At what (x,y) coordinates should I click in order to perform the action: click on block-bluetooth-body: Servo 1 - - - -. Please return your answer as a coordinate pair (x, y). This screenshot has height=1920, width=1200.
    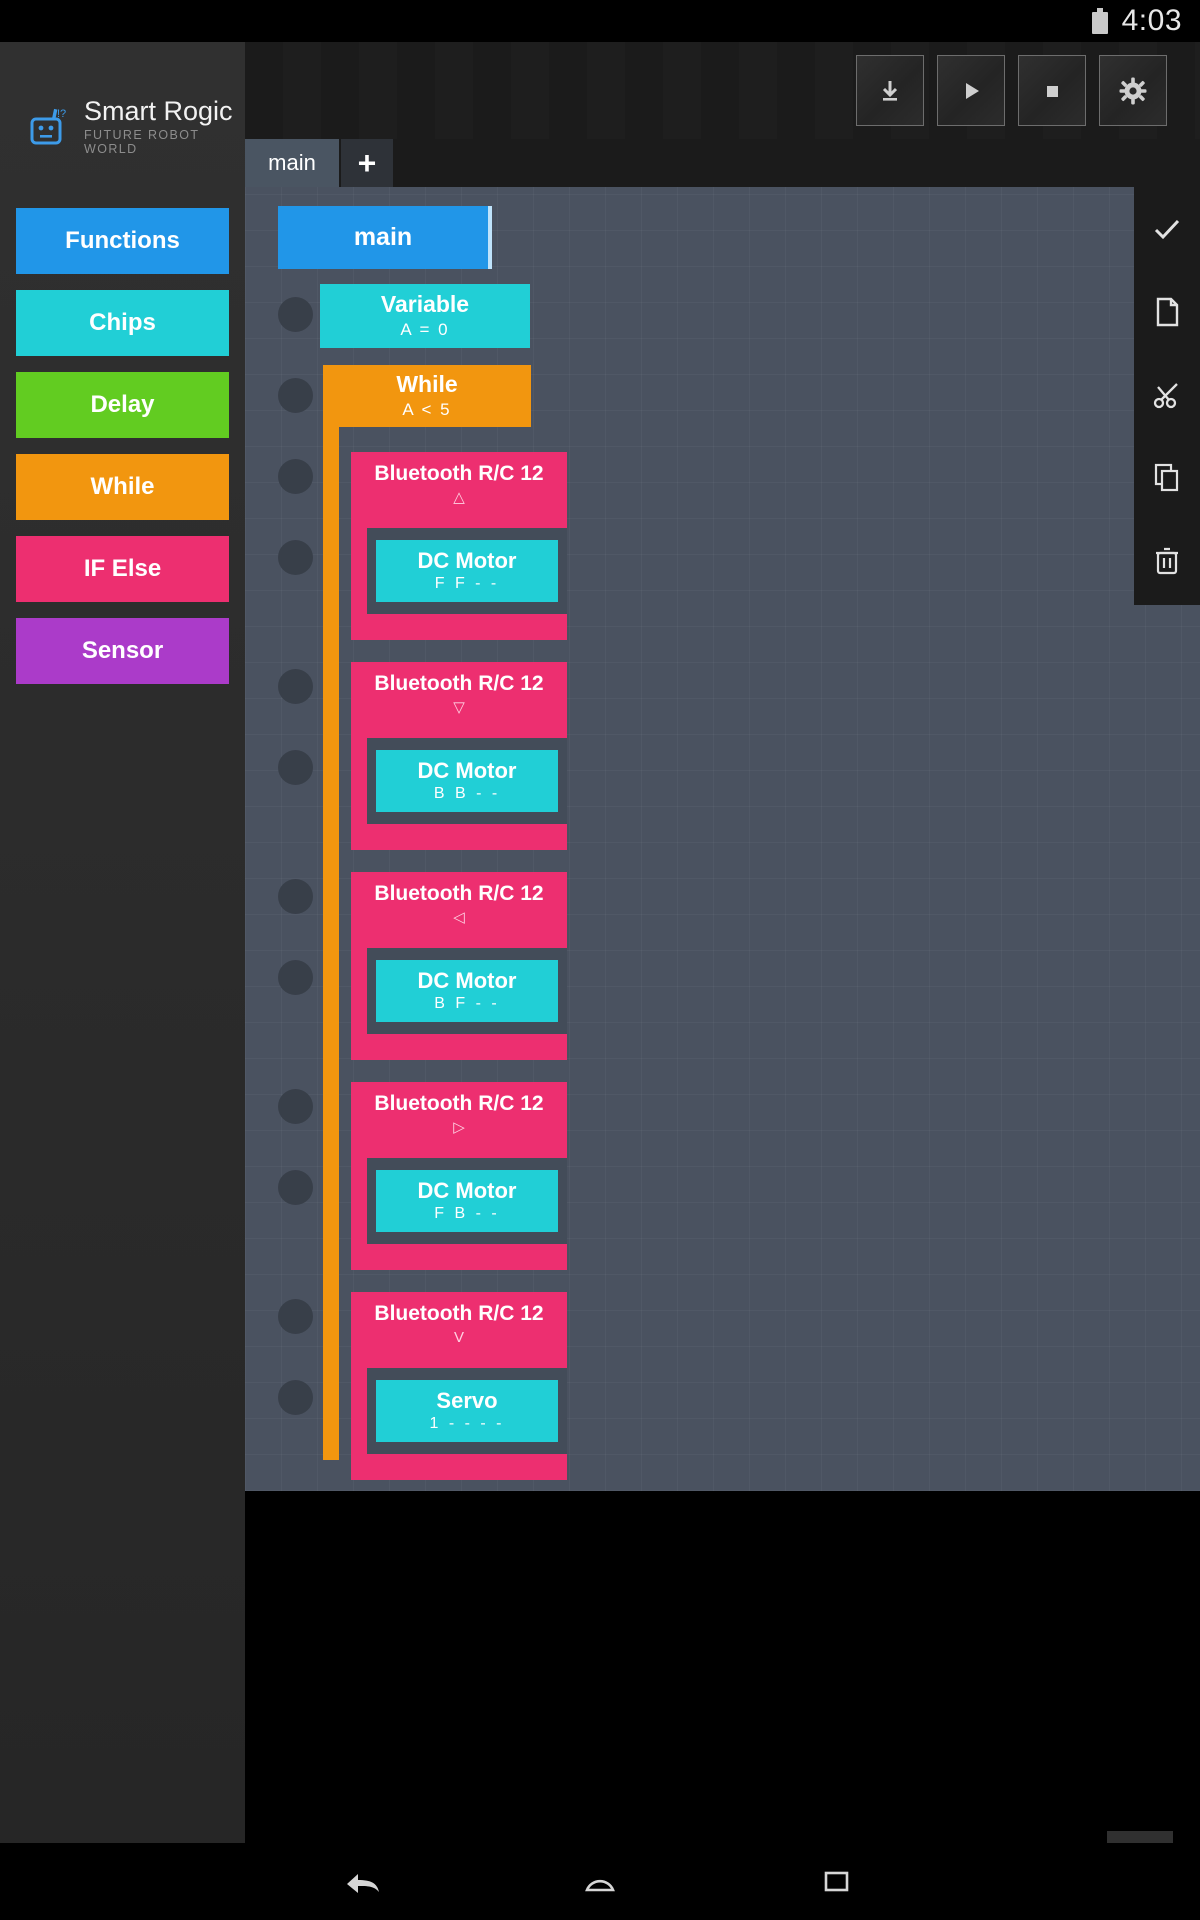
    Looking at the image, I should click on (459, 1405).